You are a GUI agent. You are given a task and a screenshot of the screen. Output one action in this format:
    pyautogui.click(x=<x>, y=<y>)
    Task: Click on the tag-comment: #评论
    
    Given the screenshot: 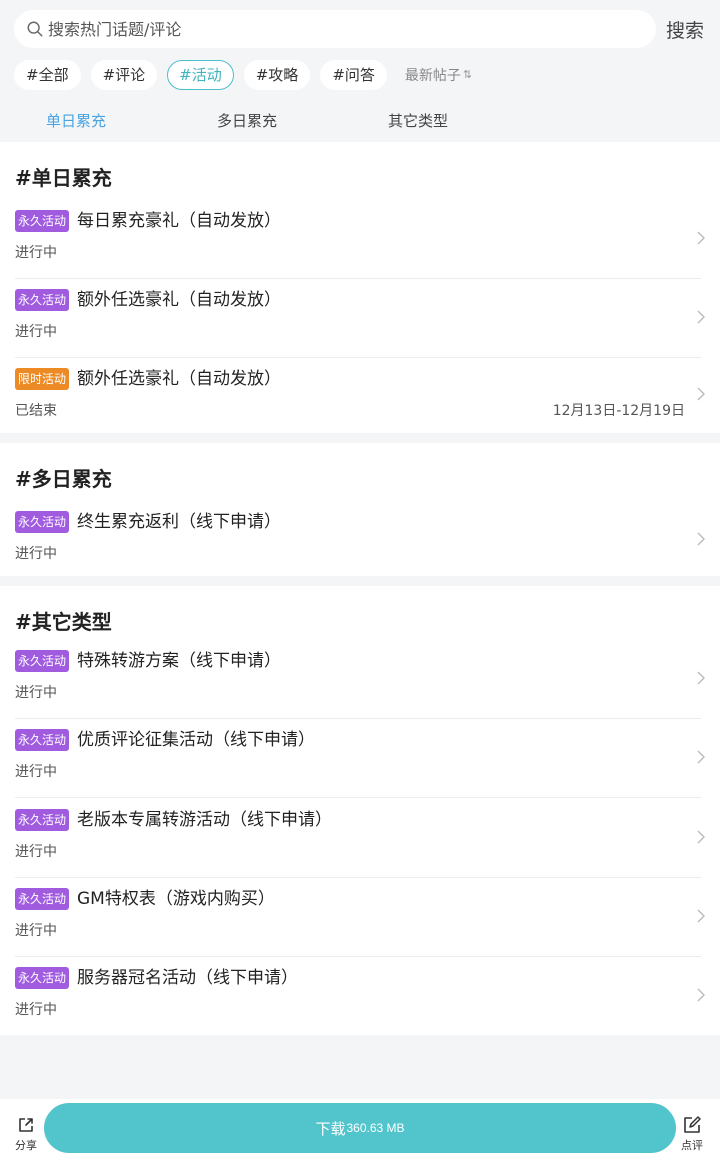 What is the action you would take?
    pyautogui.click(x=124, y=74)
    